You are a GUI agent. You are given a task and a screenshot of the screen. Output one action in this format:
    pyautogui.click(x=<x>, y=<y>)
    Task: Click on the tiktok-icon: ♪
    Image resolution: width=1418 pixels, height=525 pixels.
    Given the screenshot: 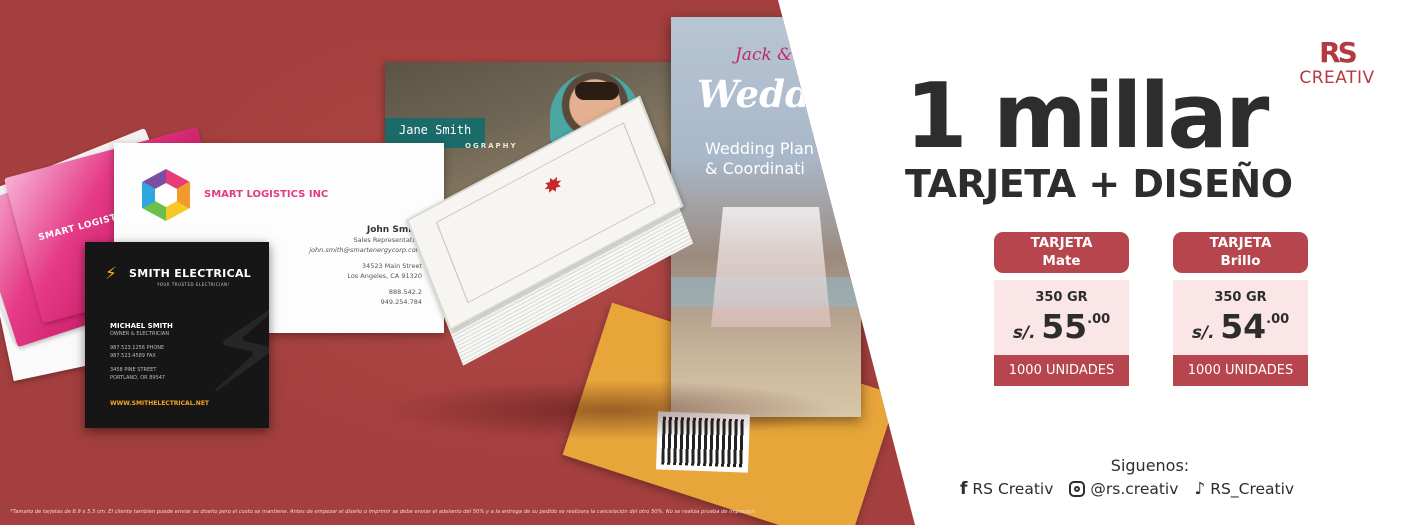 What is the action you would take?
    pyautogui.click(x=1200, y=489)
    